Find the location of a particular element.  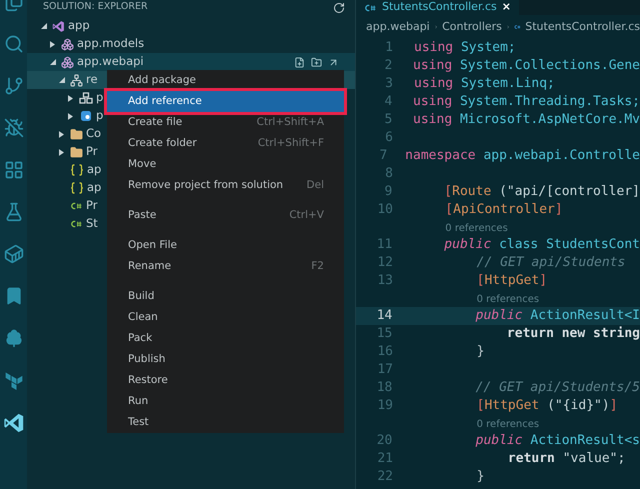

line-number: 3 is located at coordinates (388, 84).